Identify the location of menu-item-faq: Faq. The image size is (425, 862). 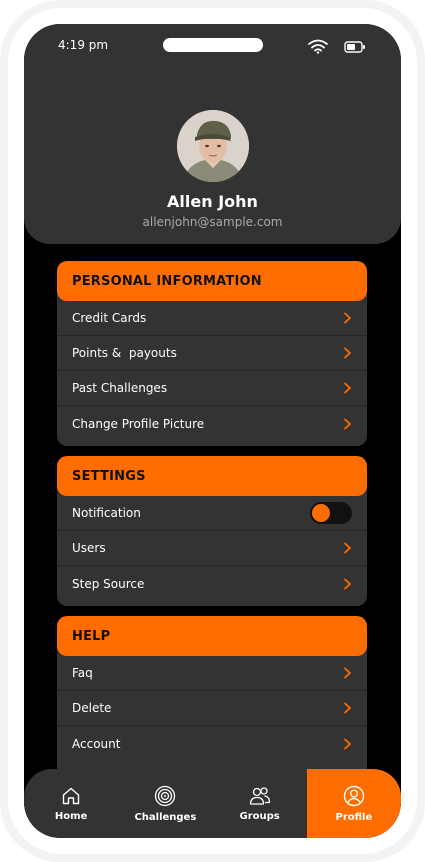
(212, 673).